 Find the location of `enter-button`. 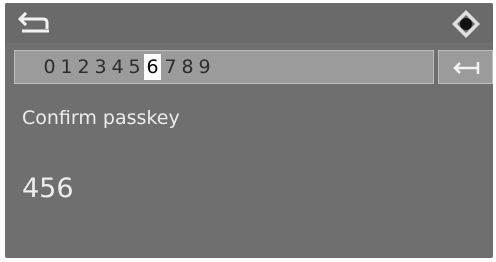

enter-button is located at coordinates (465, 67).